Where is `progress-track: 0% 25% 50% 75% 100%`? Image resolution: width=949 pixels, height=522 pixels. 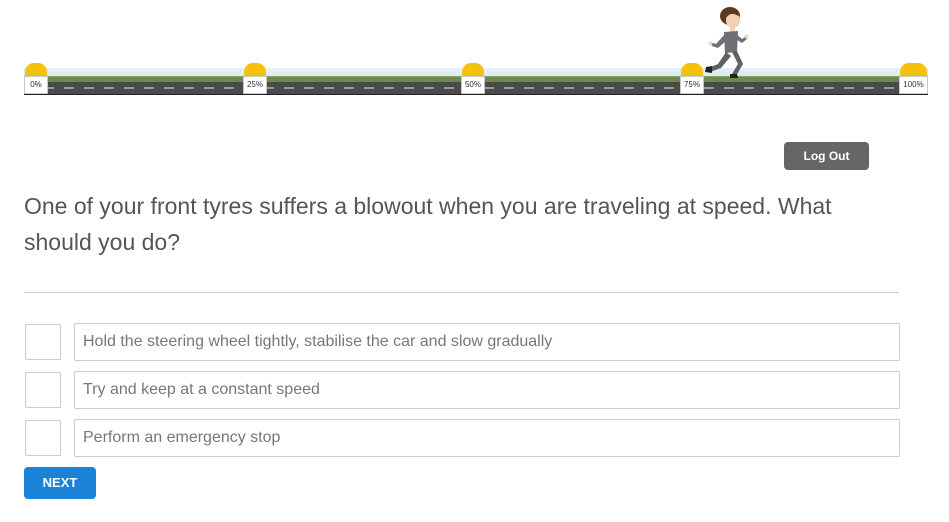
progress-track: 0% 25% 50% 75% 100% is located at coordinates (476, 78).